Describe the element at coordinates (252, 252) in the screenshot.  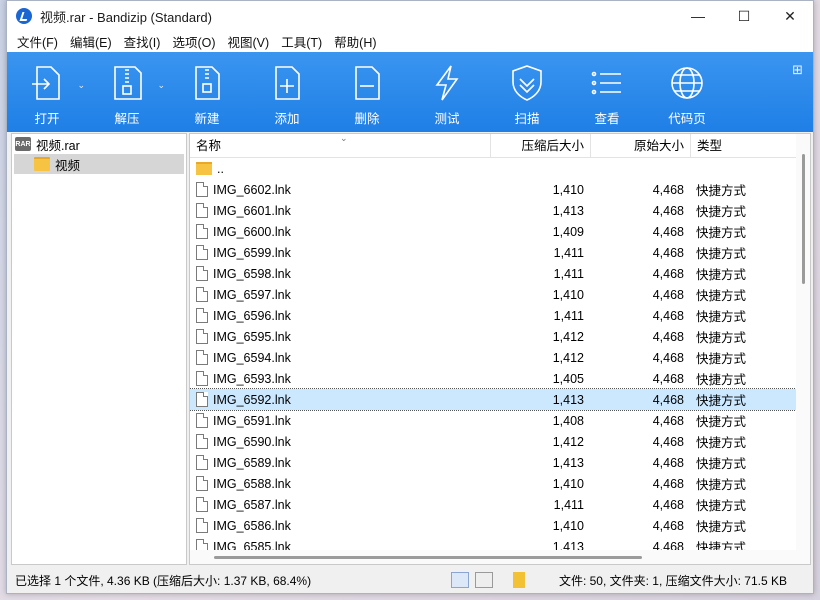
I see `file-name: IMG_6599.lnk` at that location.